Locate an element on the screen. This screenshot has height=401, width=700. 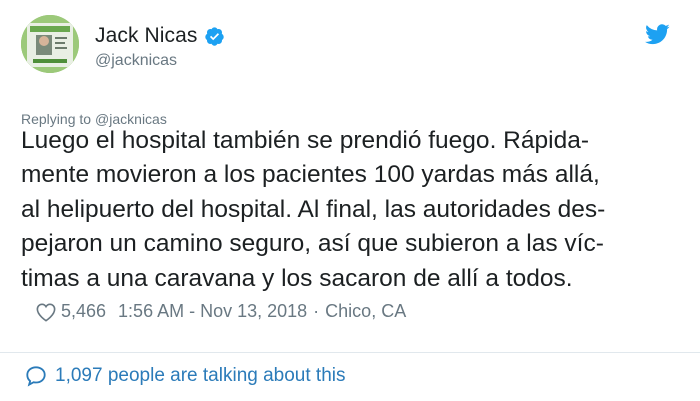
conversation-text: 1,097 people are talking about this is located at coordinates (200, 376).